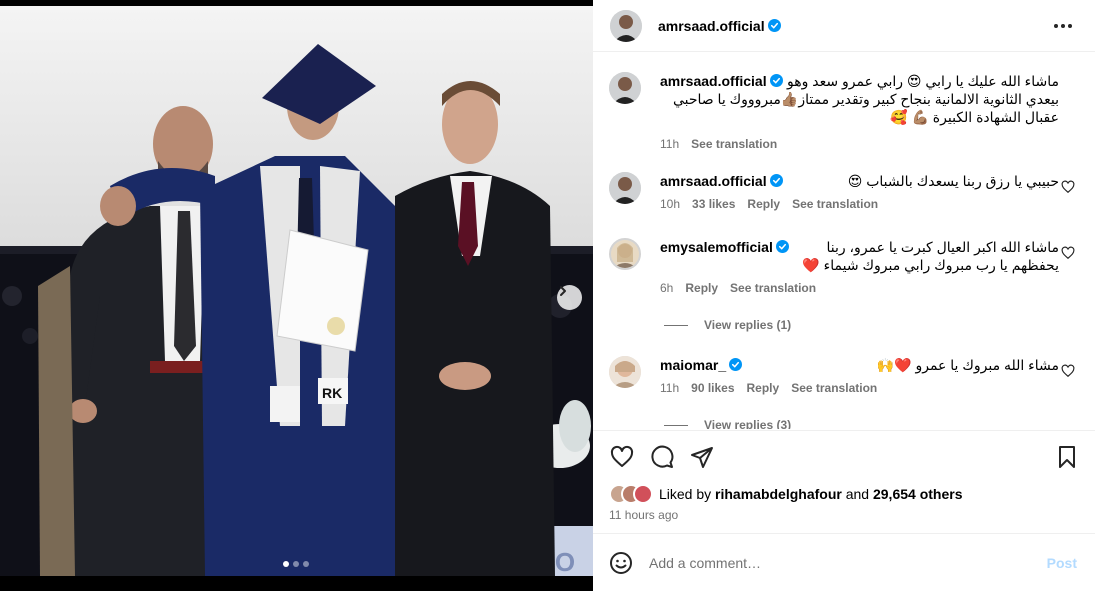 The height and width of the screenshot is (591, 1095). I want to click on likes-user-link: rihamabdelghafour, so click(778, 494).